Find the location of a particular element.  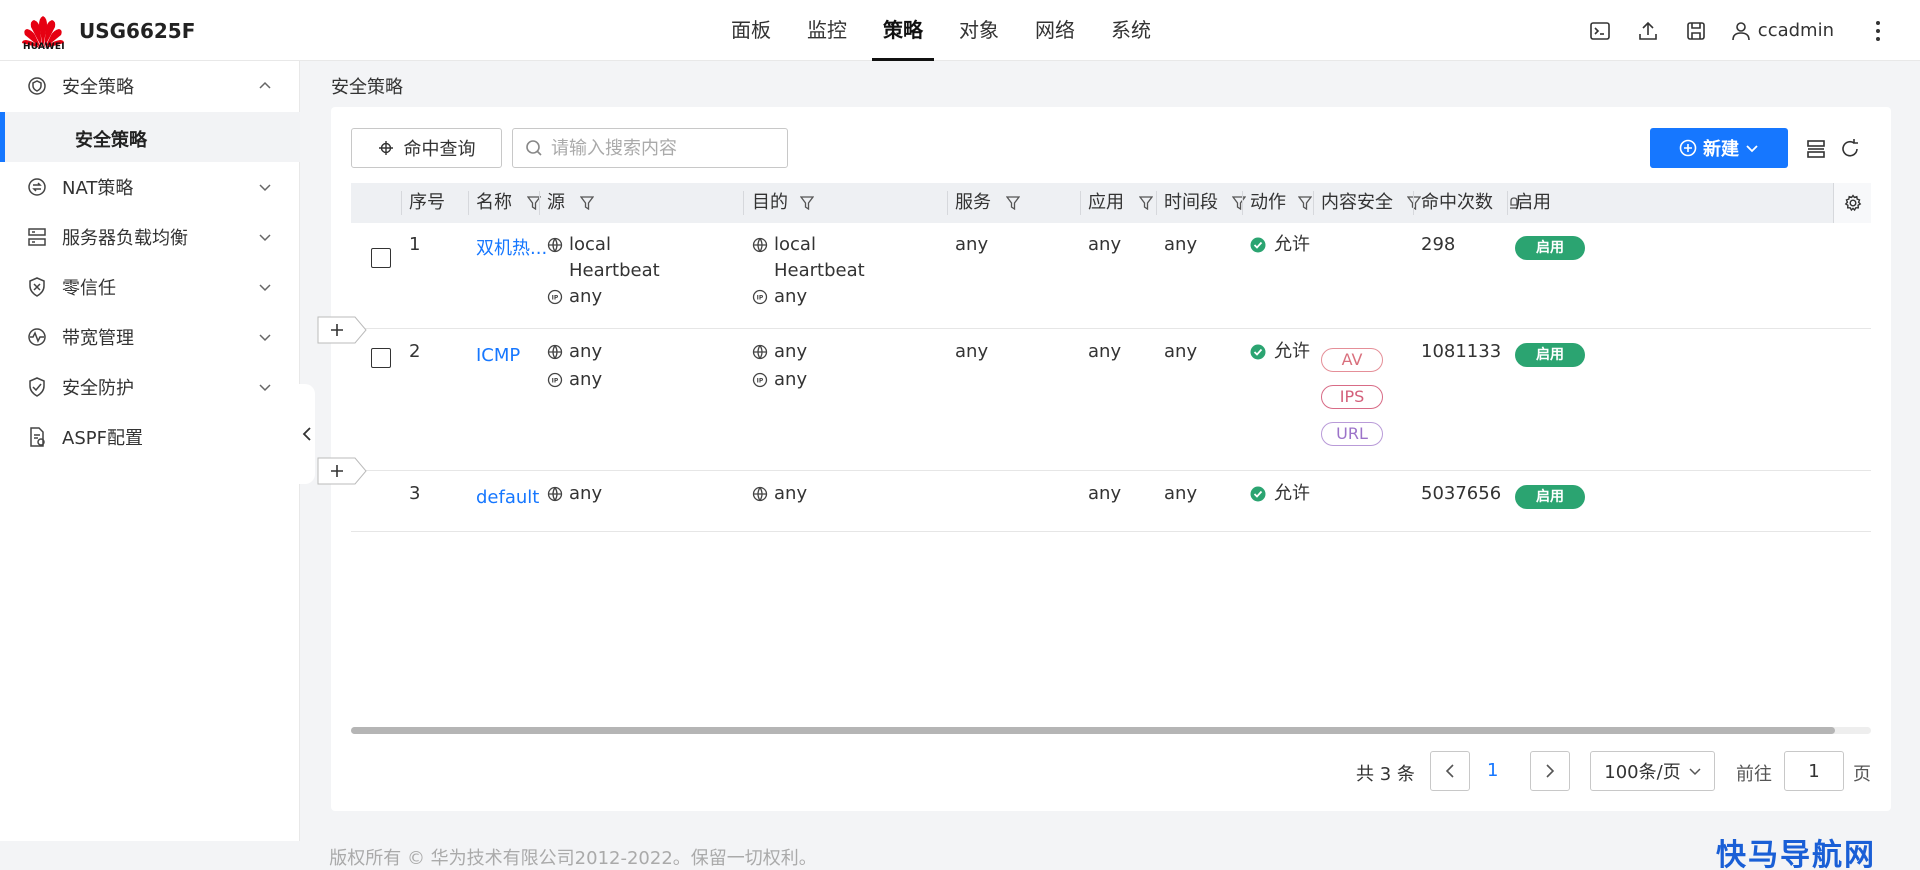

hit-query-button: 命中查询 is located at coordinates (426, 148).